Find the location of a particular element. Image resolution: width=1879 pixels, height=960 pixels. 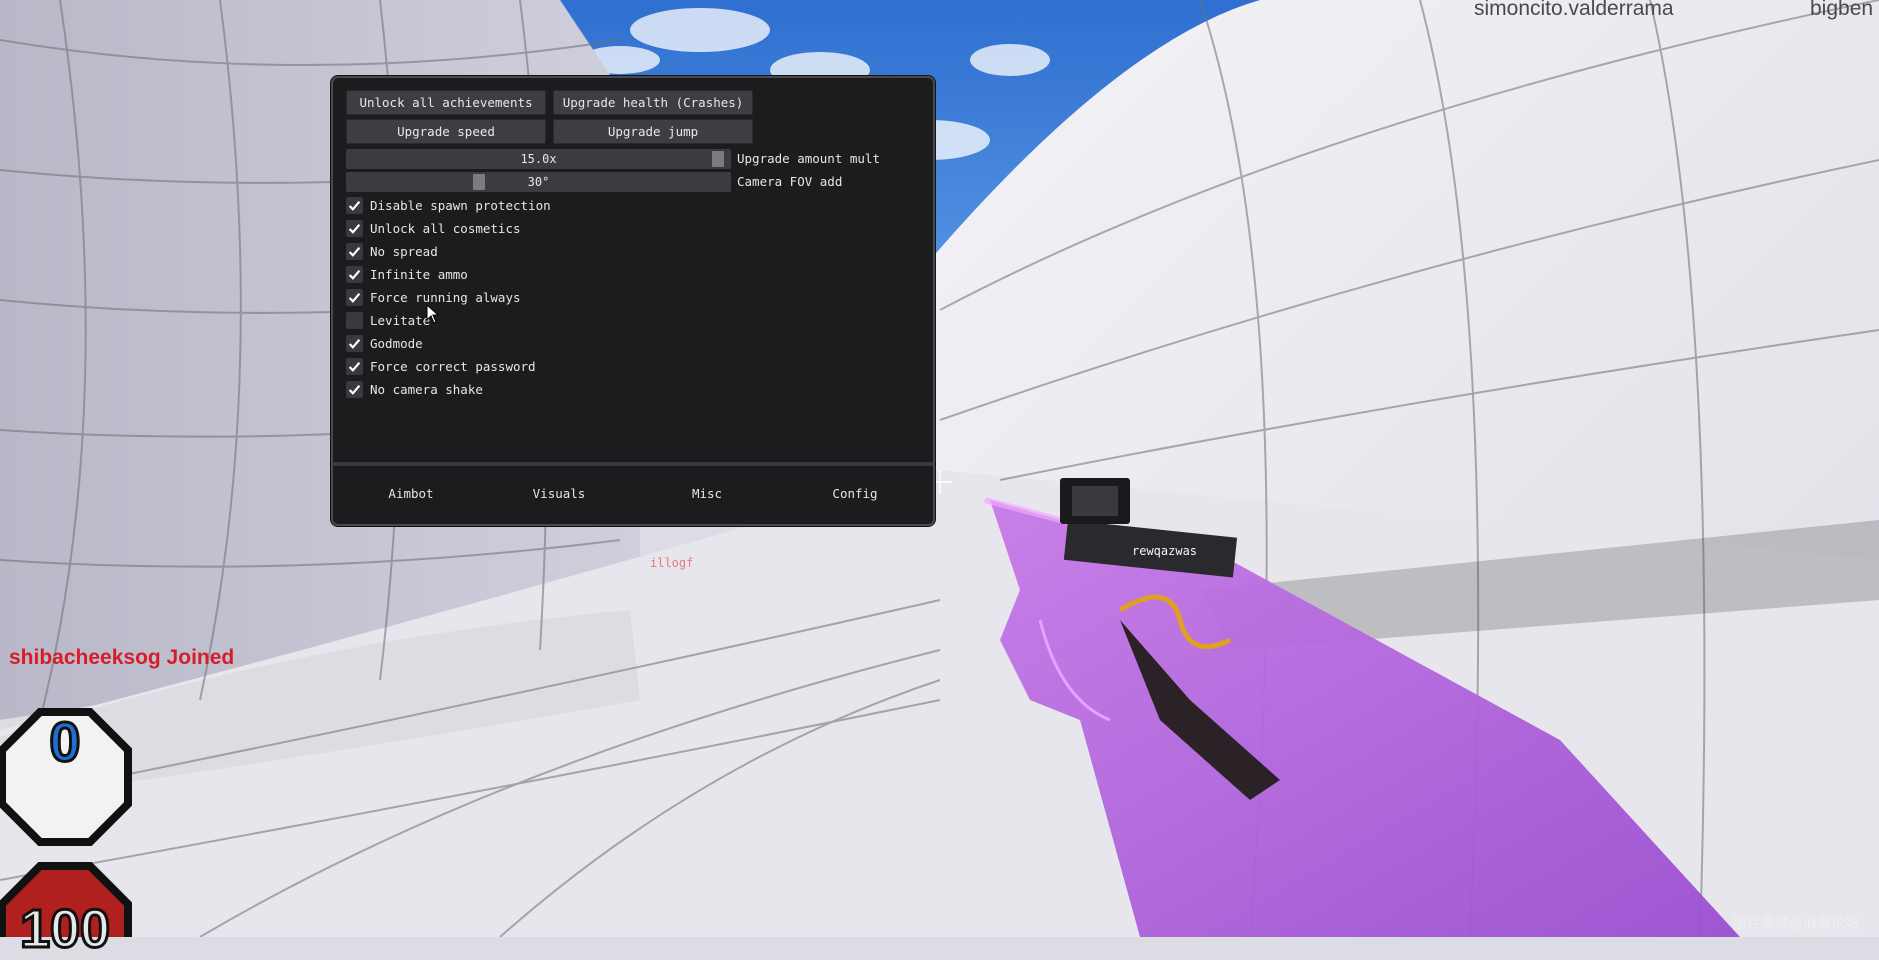

checkbox-row: Unlock all cosmetics is located at coordinates (433, 228).